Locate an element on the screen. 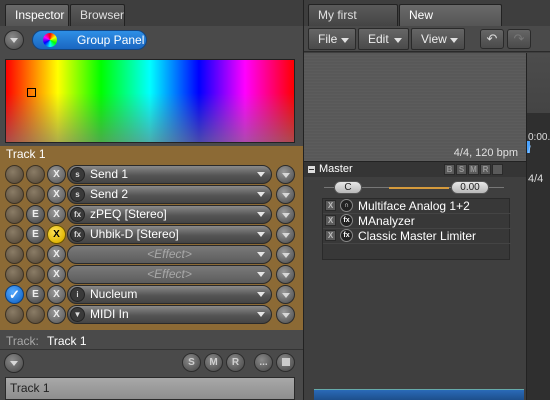  instrument-icon: i is located at coordinates (77, 294).